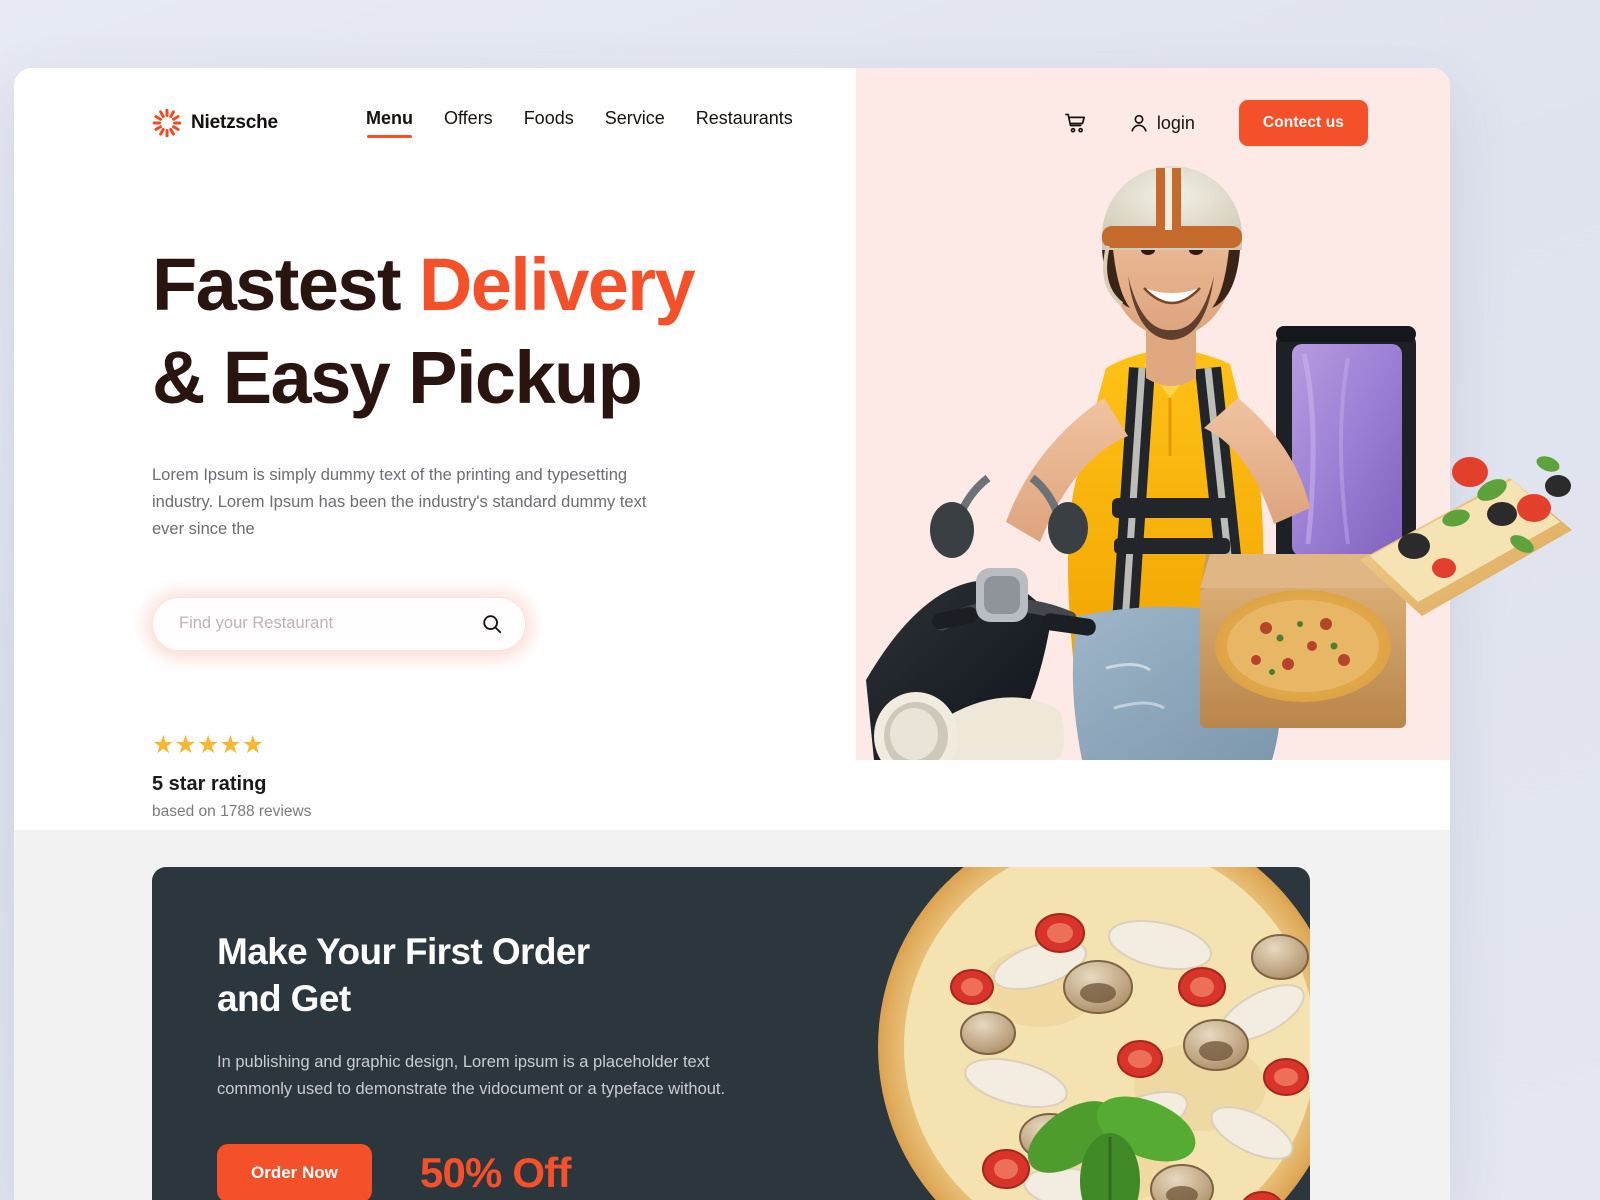  I want to click on search-icon, so click(492, 623).